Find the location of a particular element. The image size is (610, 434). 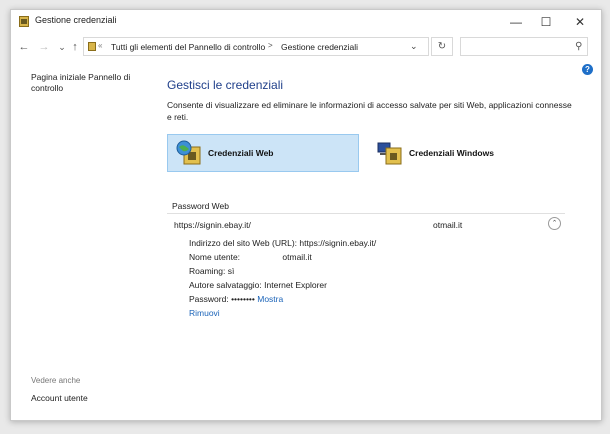

control-panel-home-link: Pagina iniziale Pannello di controllo is located at coordinates (86, 83).